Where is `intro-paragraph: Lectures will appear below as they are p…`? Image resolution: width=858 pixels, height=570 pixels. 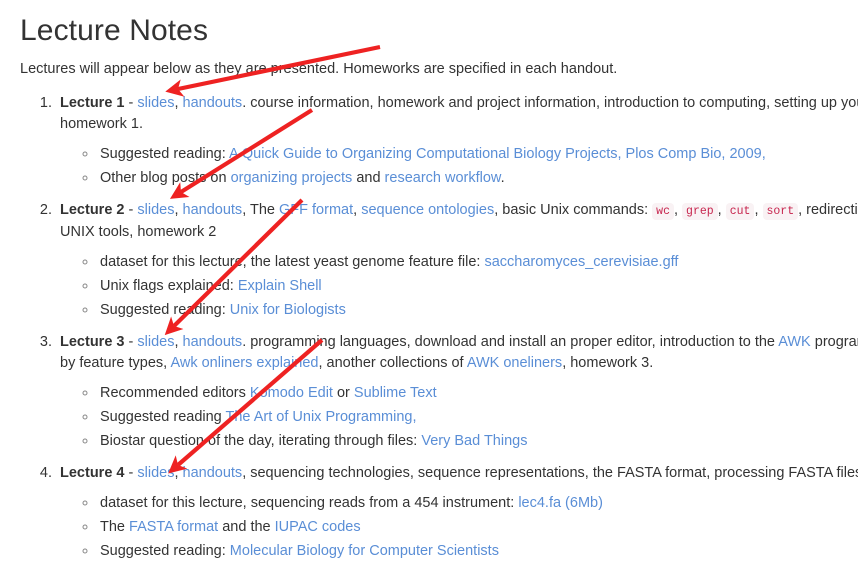 intro-paragraph: Lectures will appear below as they are p… is located at coordinates (319, 68).